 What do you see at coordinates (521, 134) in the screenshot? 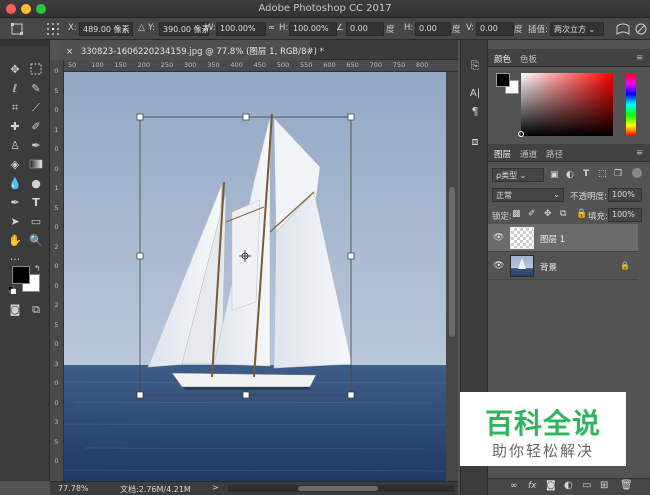
I see `color-picker-cursor` at bounding box center [521, 134].